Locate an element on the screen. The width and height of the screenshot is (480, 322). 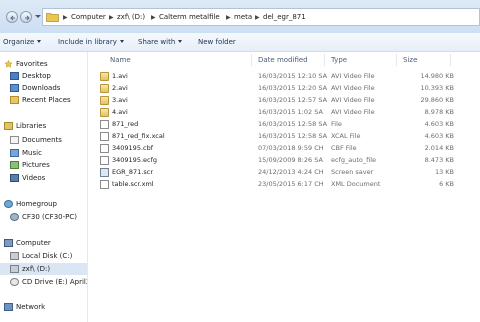
nav-pictures: Pictures is located at coordinates (43, 165).